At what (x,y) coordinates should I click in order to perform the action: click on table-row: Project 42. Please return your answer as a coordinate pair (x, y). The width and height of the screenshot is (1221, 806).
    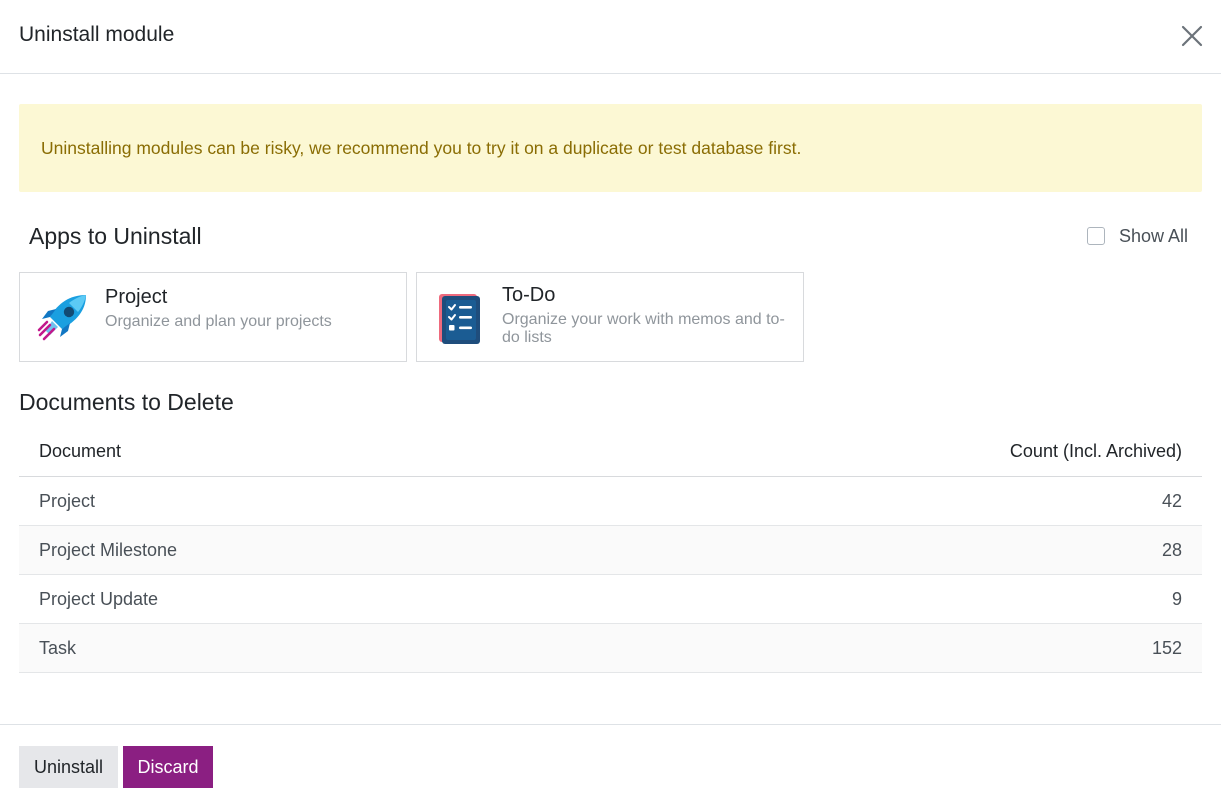
    Looking at the image, I should click on (610, 501).